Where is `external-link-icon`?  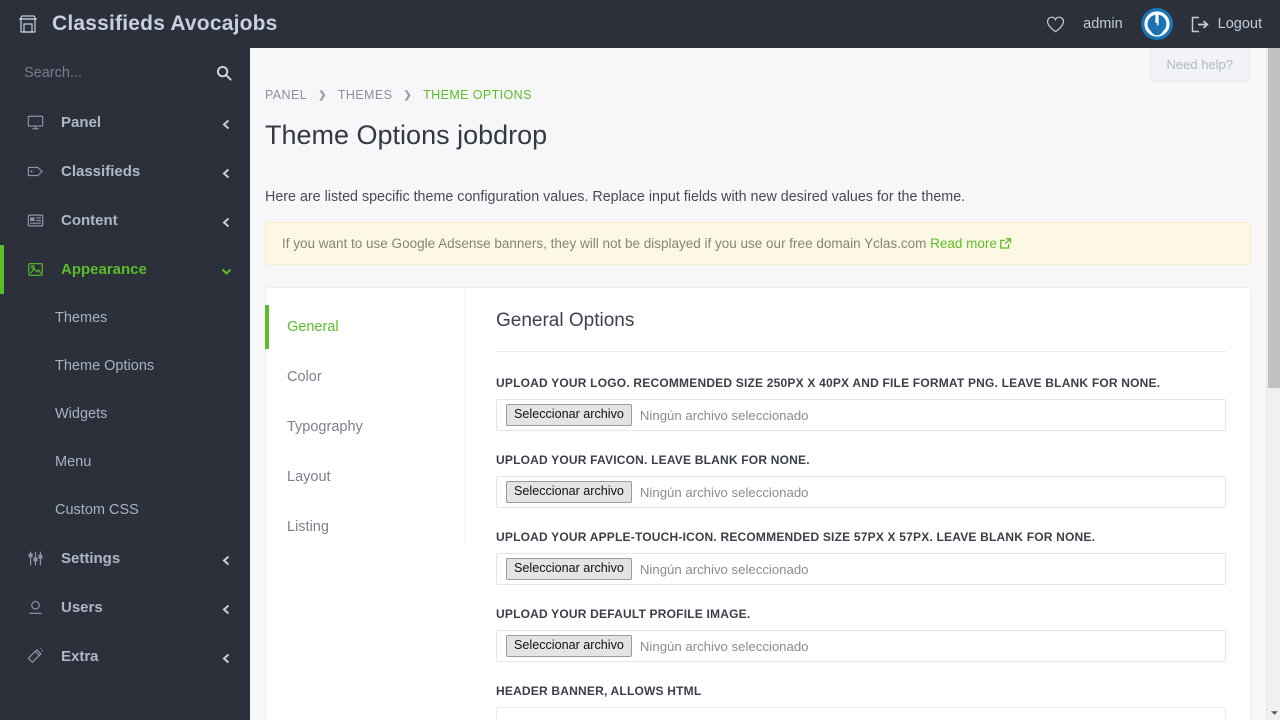
external-link-icon is located at coordinates (1005, 243).